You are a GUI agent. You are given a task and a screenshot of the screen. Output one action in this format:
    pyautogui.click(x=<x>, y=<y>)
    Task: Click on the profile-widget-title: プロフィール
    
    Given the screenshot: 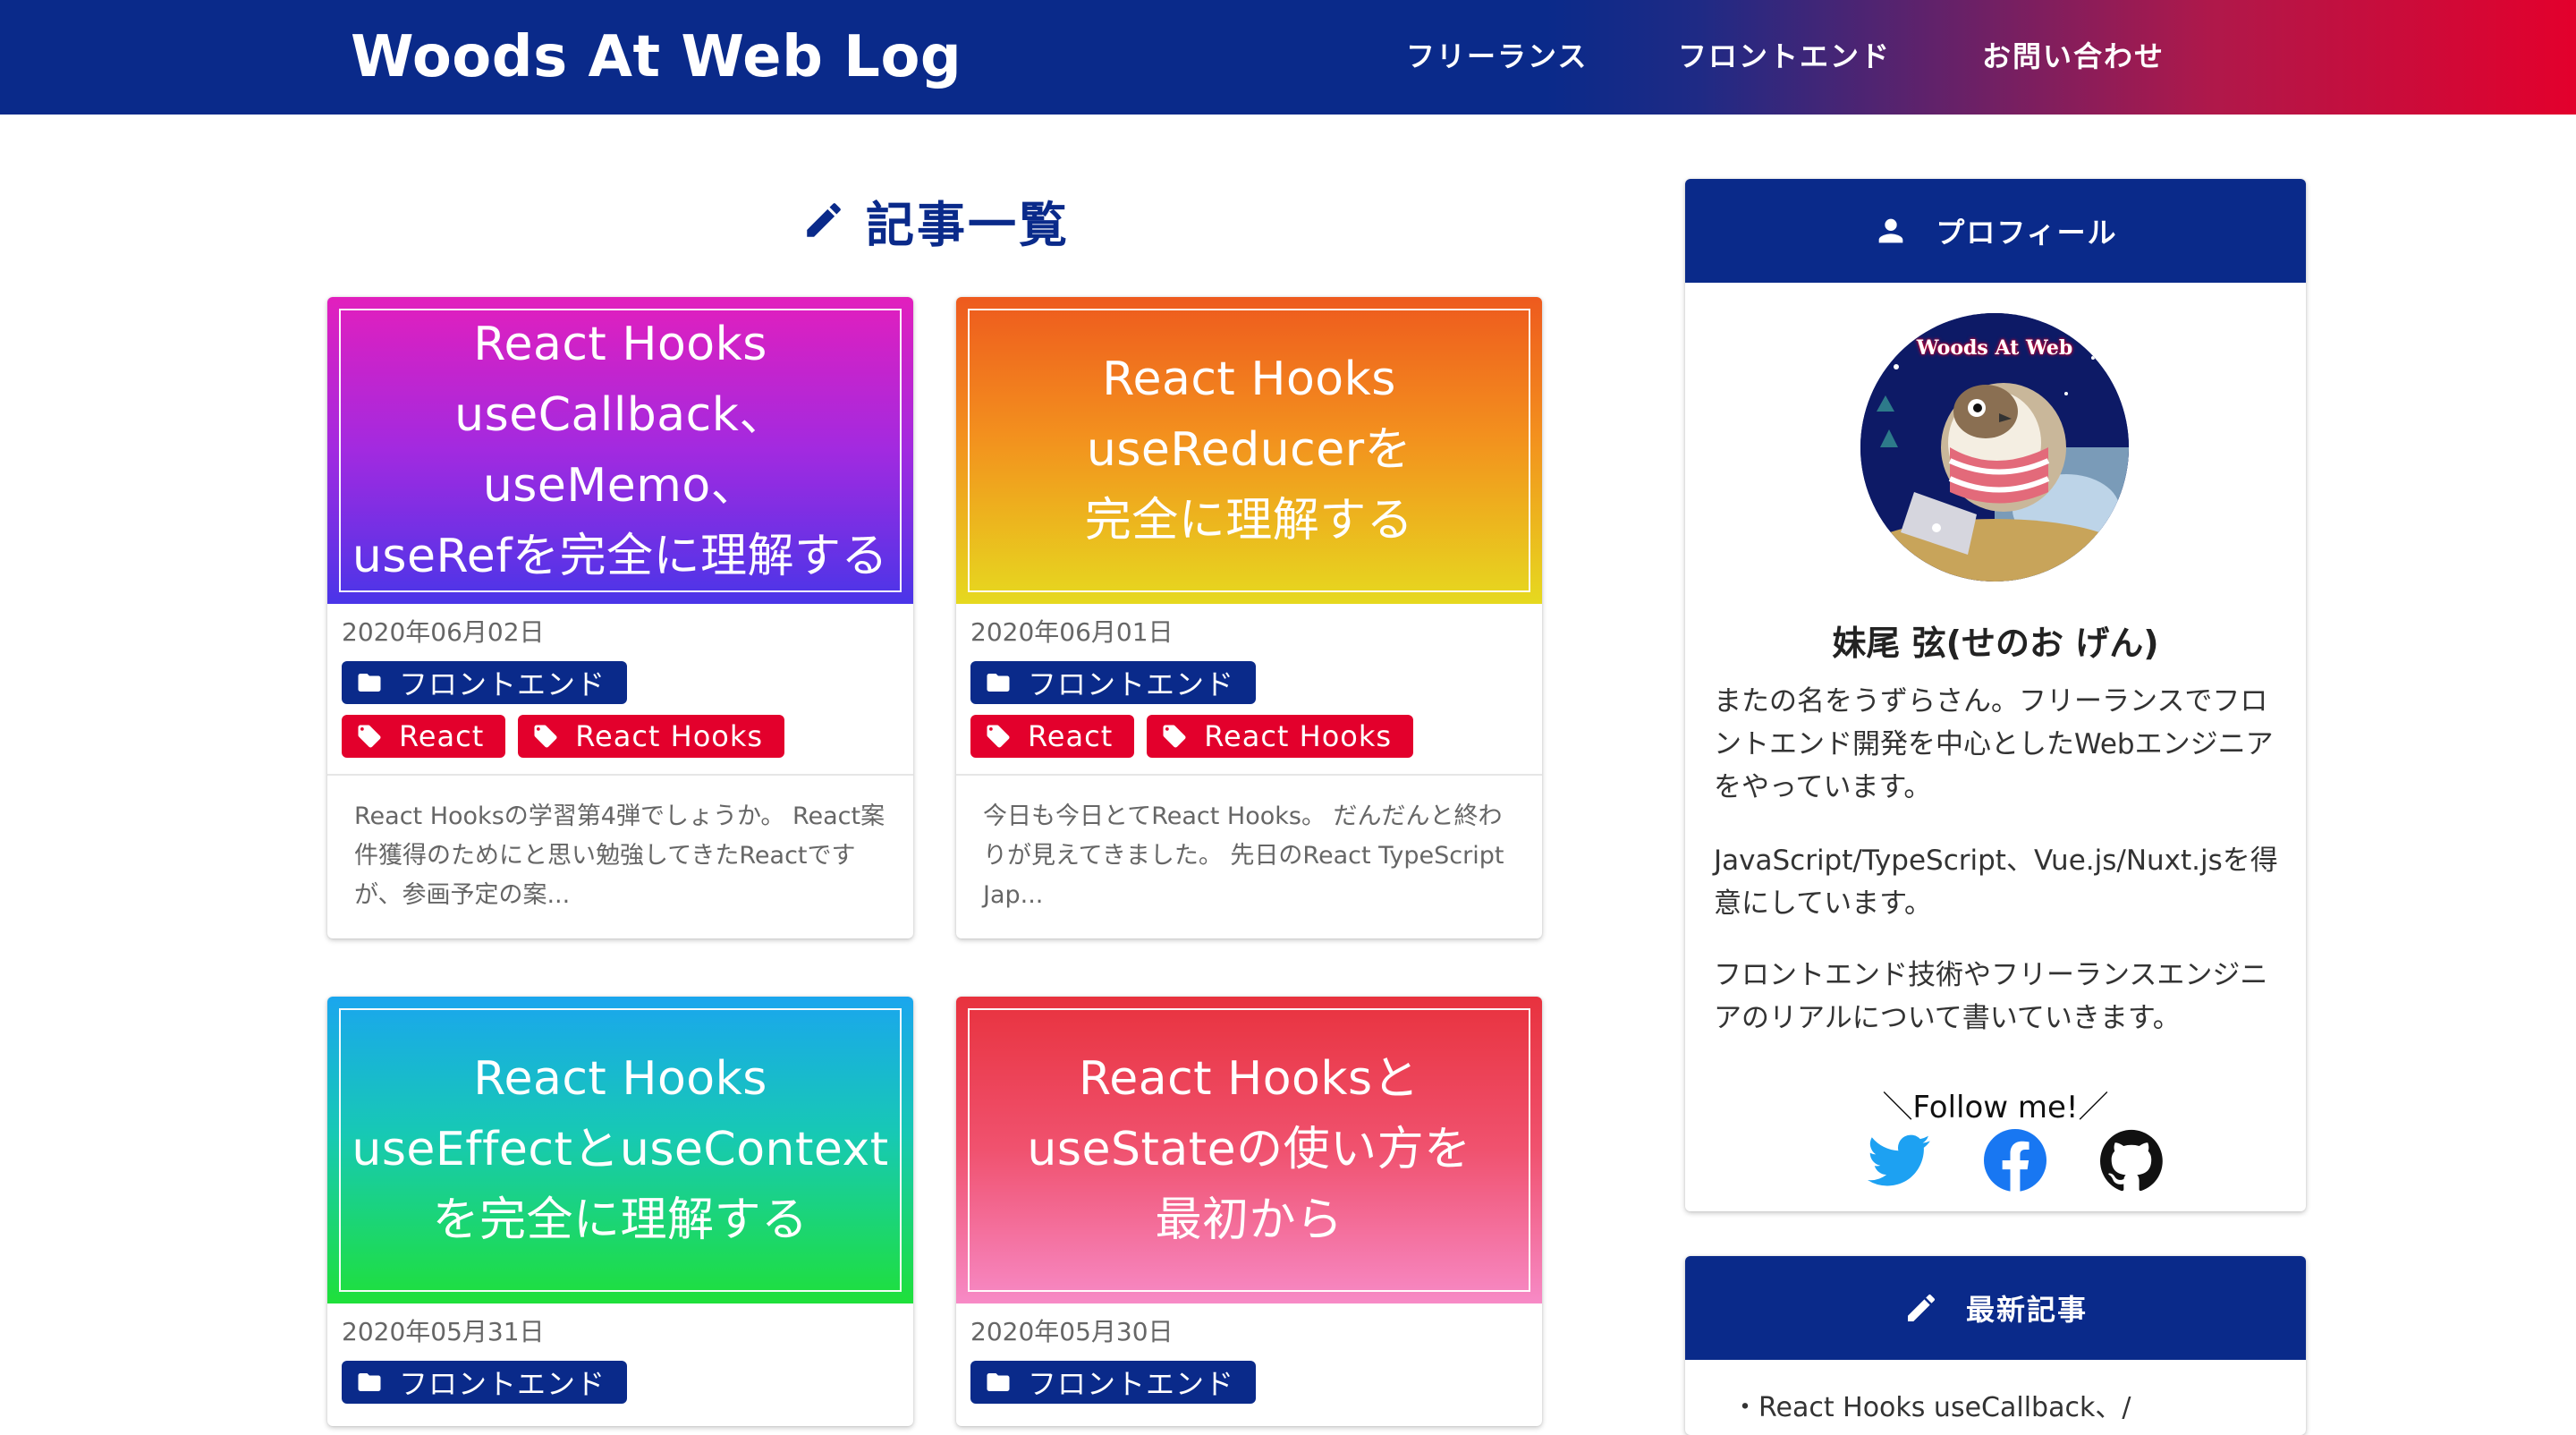 What is the action you would take?
    pyautogui.click(x=2027, y=233)
    